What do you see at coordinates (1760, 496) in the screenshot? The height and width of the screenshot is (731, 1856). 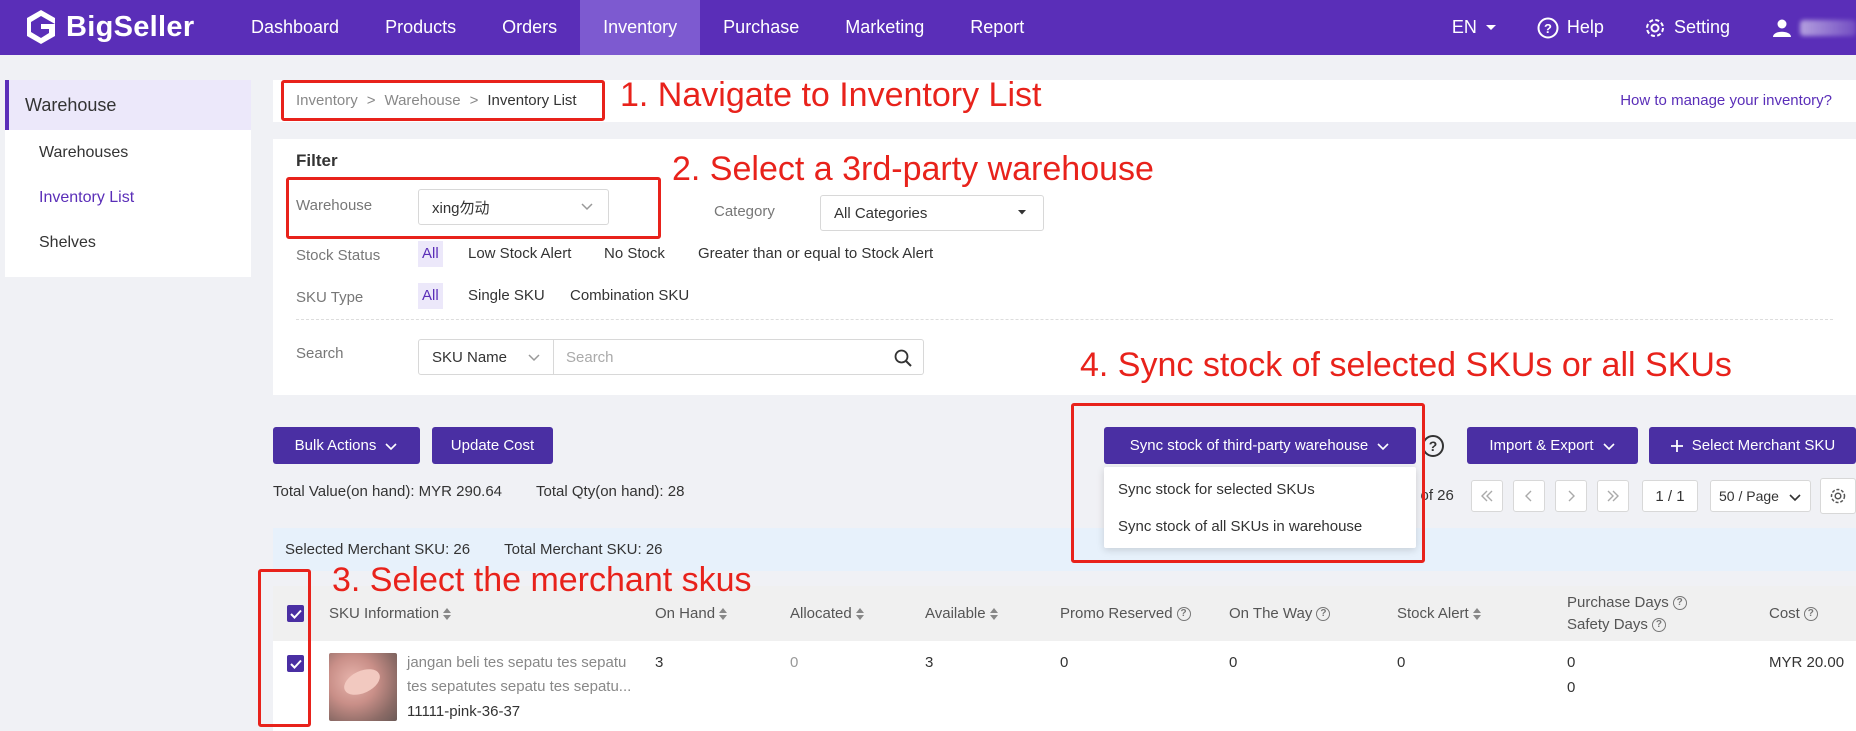 I see `per-page-select: 50 / Page` at bounding box center [1760, 496].